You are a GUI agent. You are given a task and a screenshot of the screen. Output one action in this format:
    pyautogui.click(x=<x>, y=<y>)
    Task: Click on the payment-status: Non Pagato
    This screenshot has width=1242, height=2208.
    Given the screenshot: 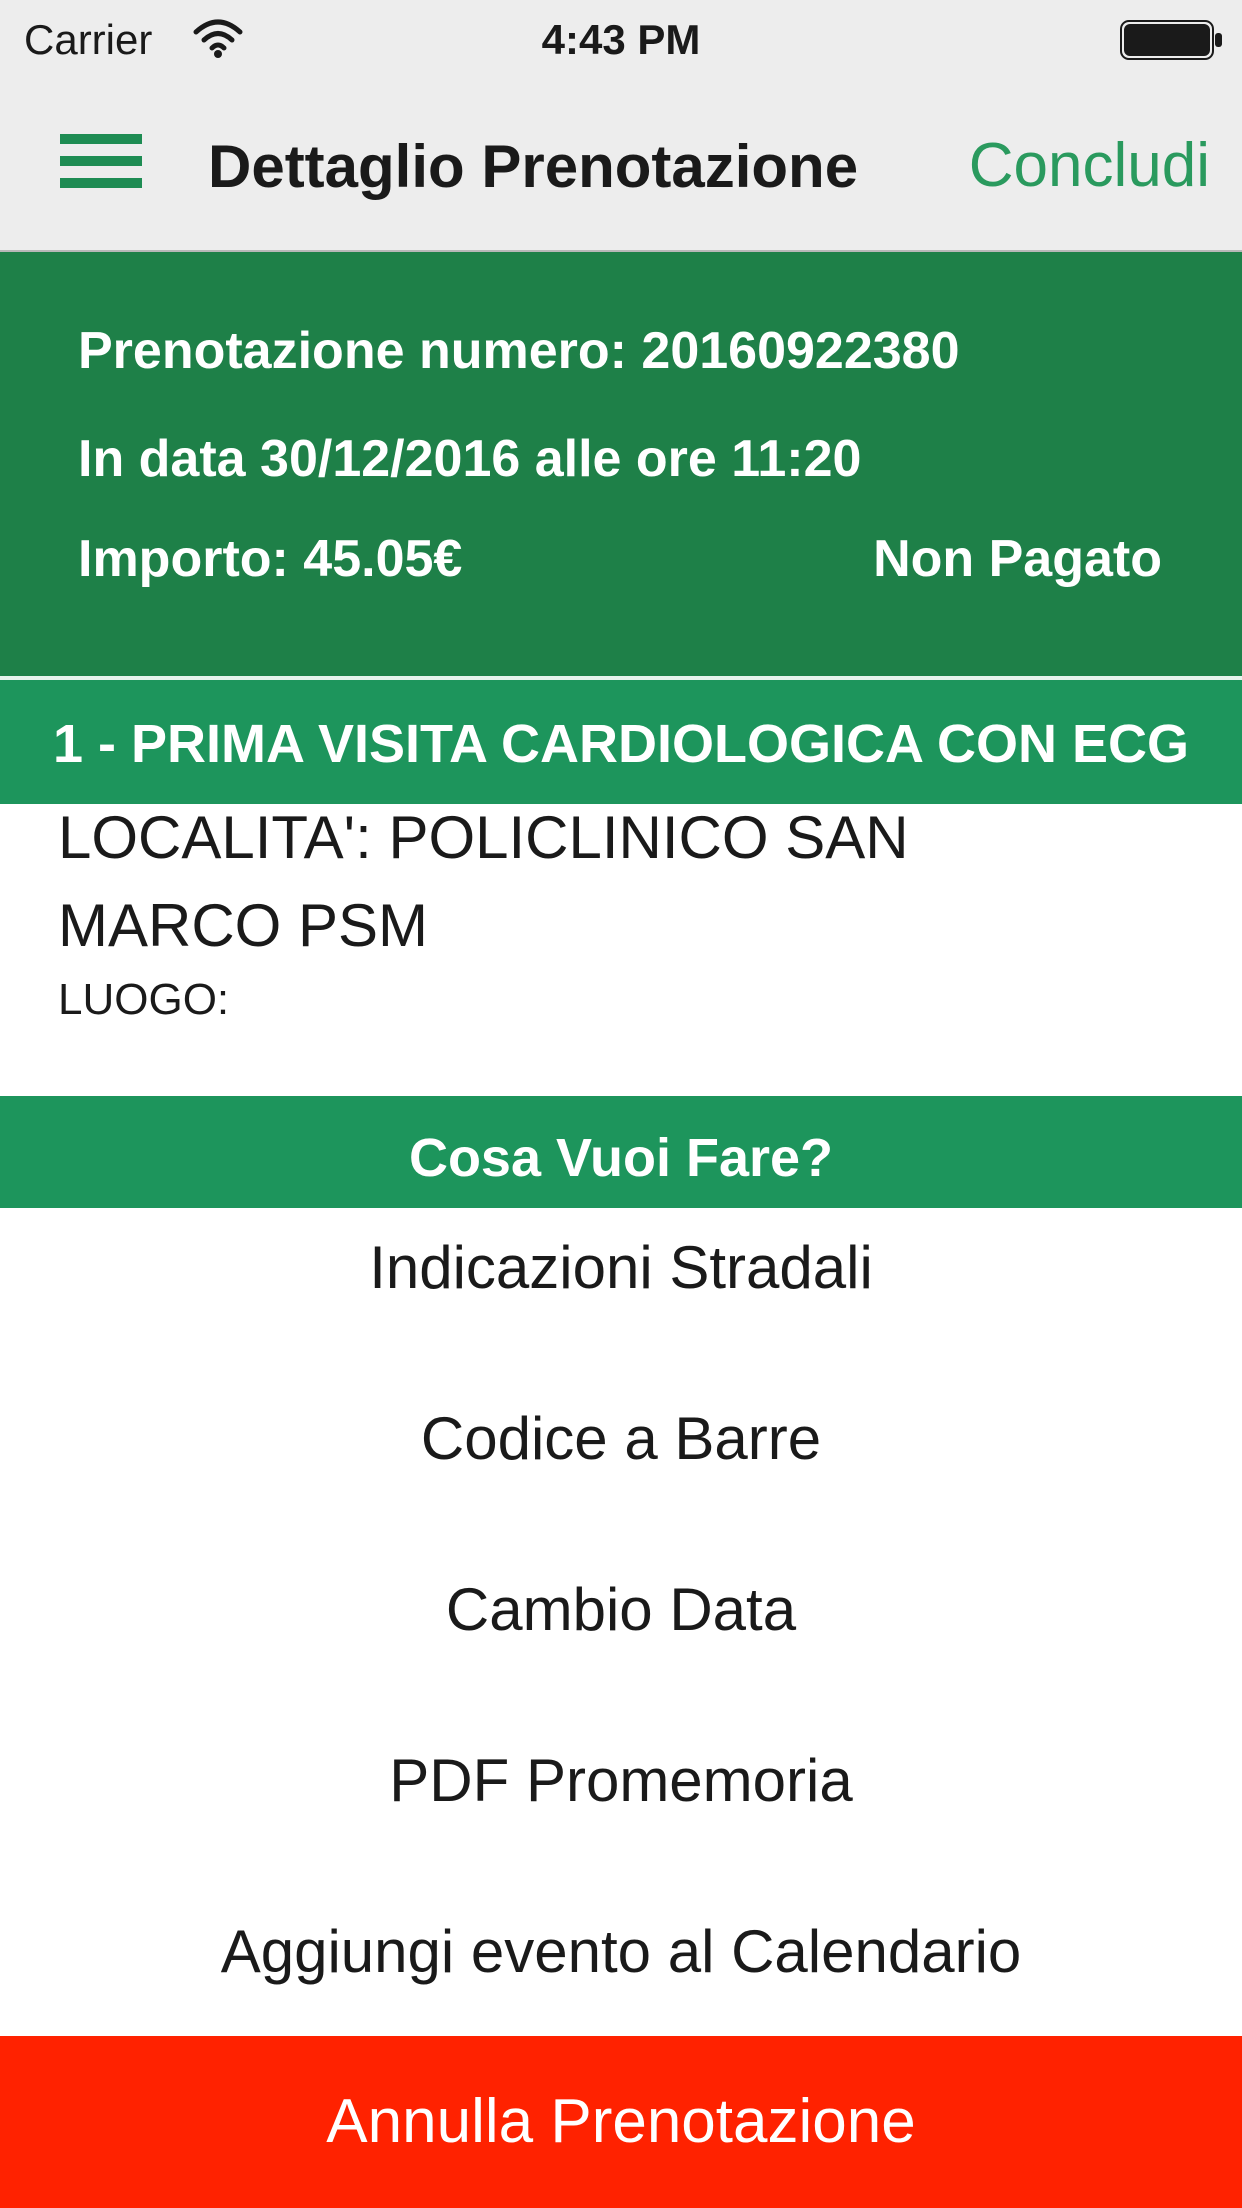 What is the action you would take?
    pyautogui.click(x=1017, y=559)
    